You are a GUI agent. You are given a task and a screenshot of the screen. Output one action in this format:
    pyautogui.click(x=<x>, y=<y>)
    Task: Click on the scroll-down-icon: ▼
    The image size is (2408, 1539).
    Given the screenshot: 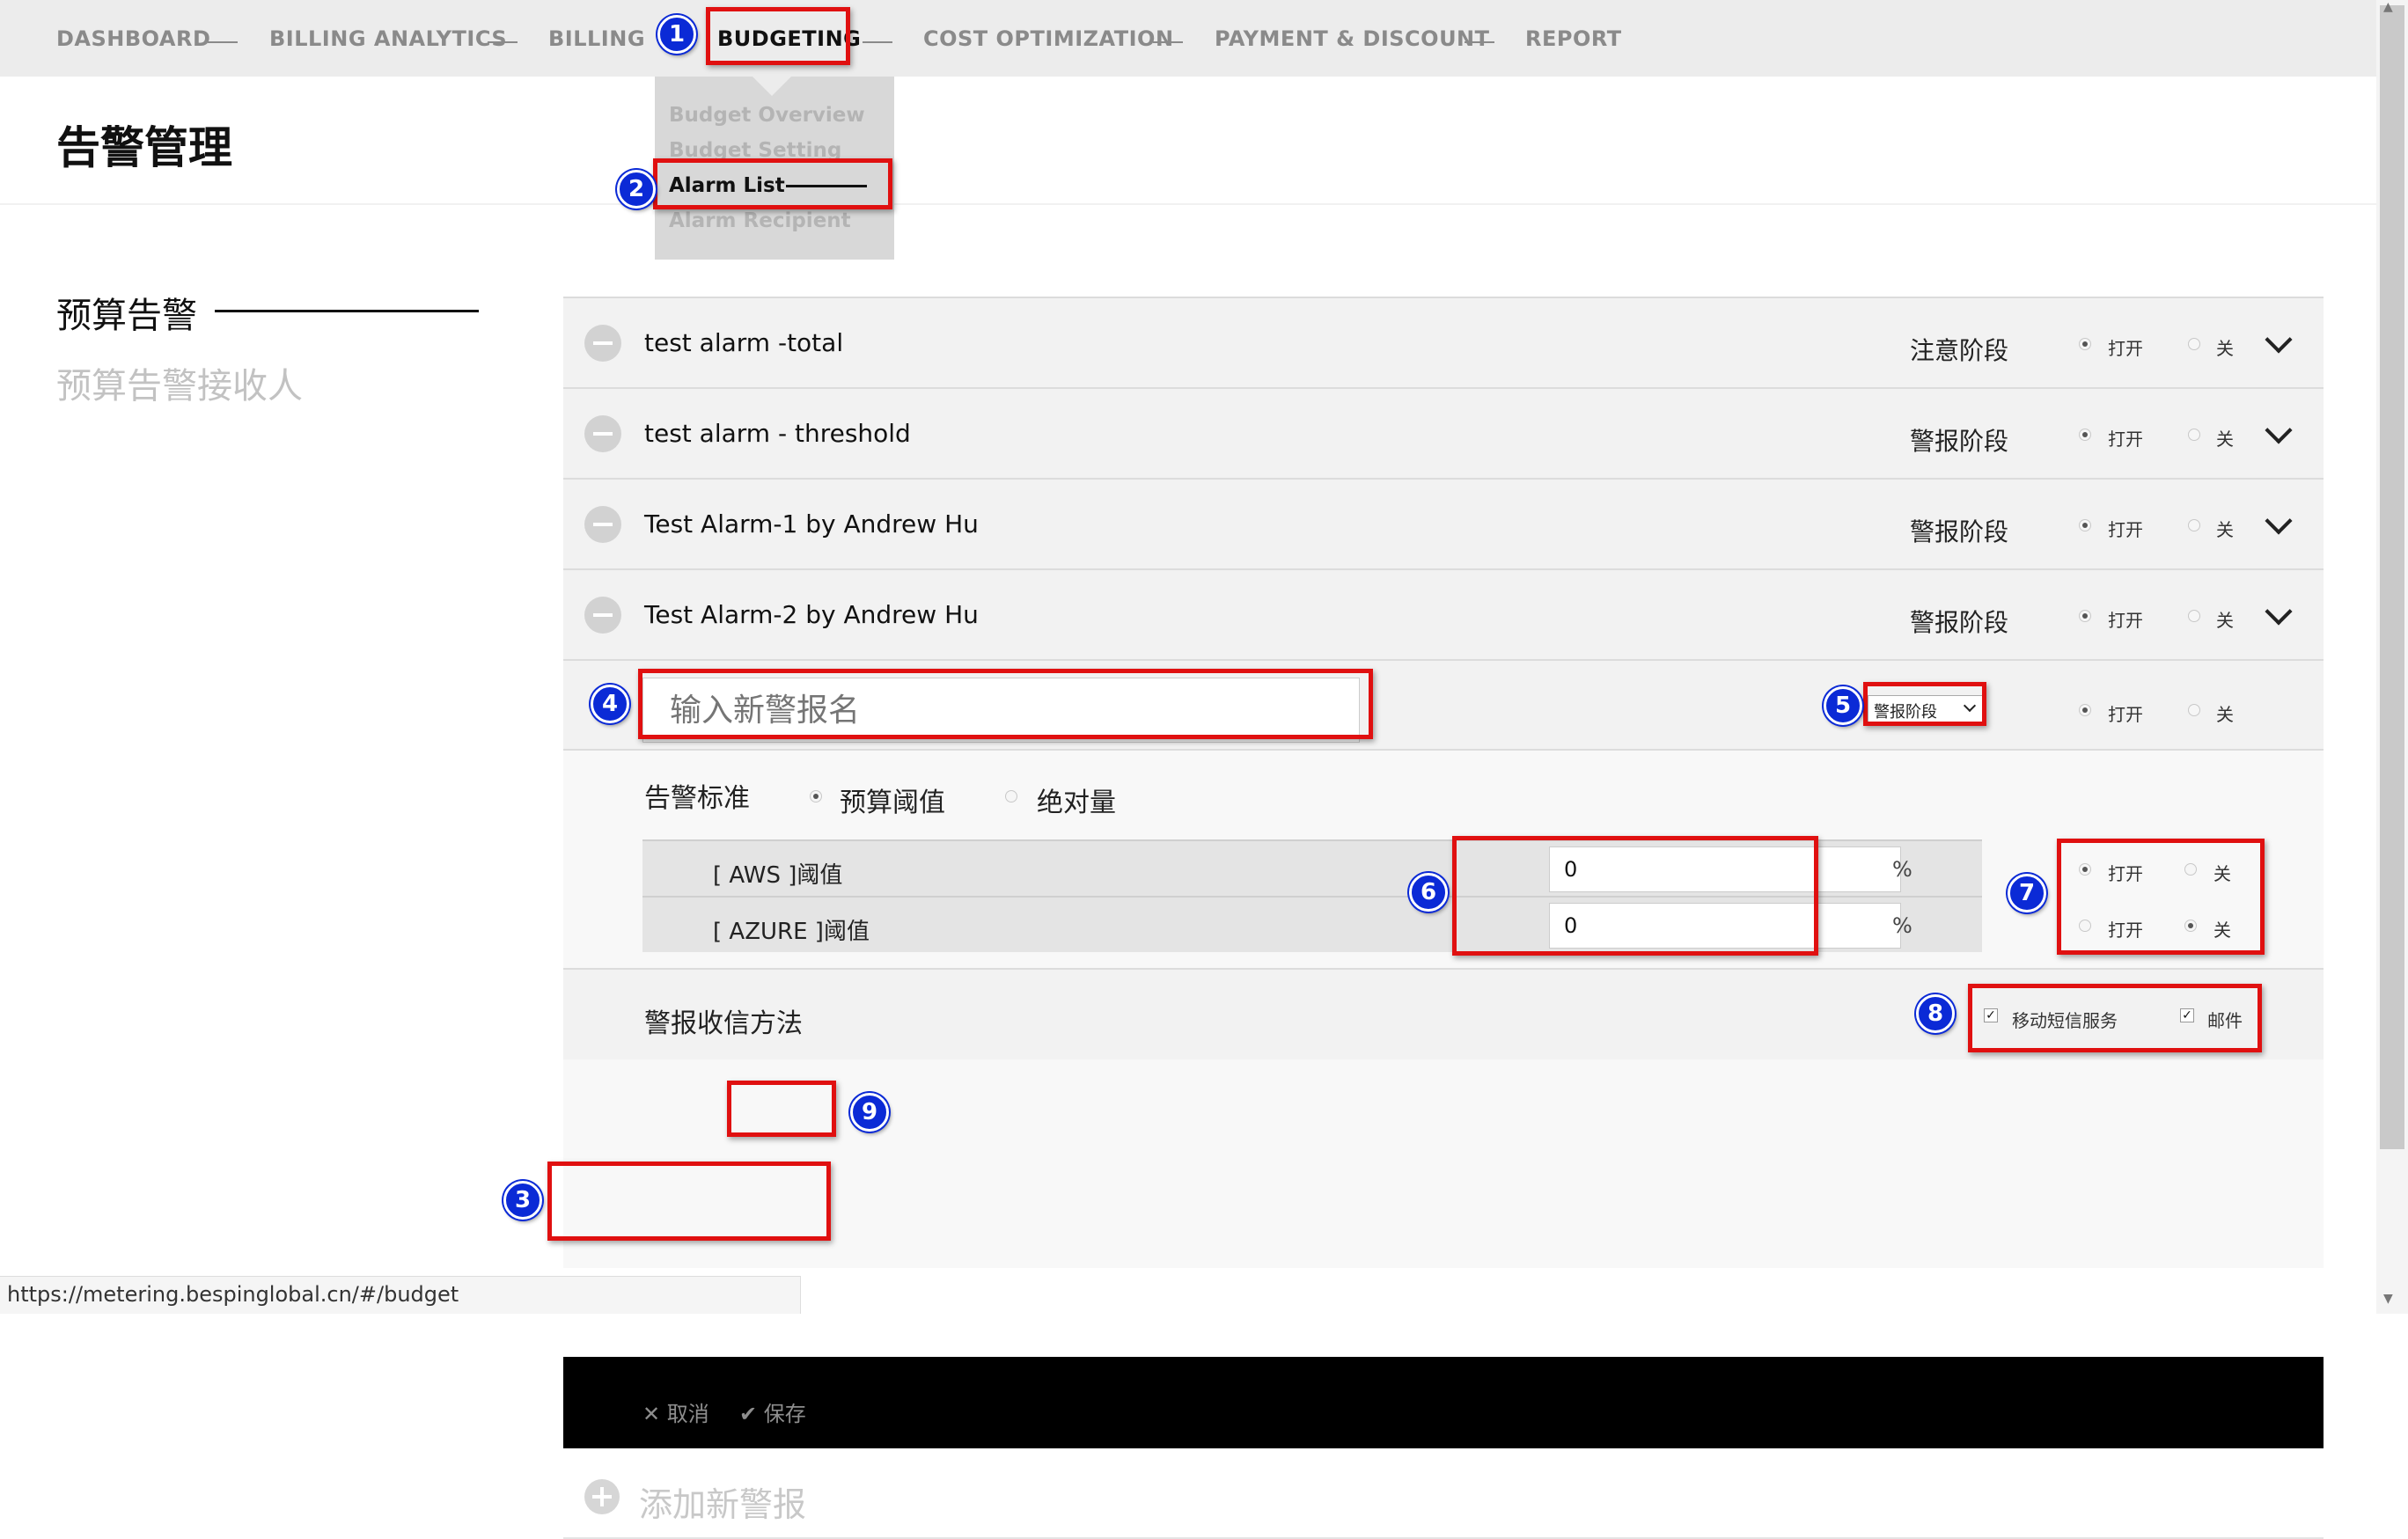 What is the action you would take?
    pyautogui.click(x=2388, y=1299)
    